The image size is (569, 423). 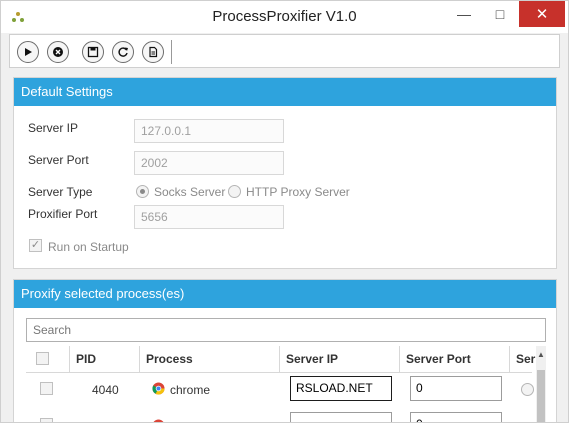 What do you see at coordinates (190, 192) in the screenshot?
I see `socks-server-label: Socks Server` at bounding box center [190, 192].